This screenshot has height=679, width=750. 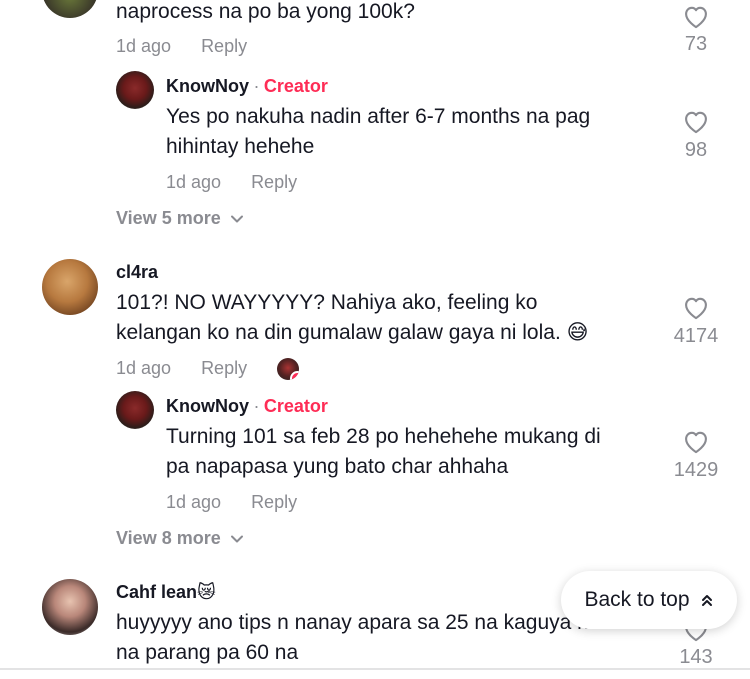 What do you see at coordinates (294, 375) in the screenshot?
I see `creator-heart-badge` at bounding box center [294, 375].